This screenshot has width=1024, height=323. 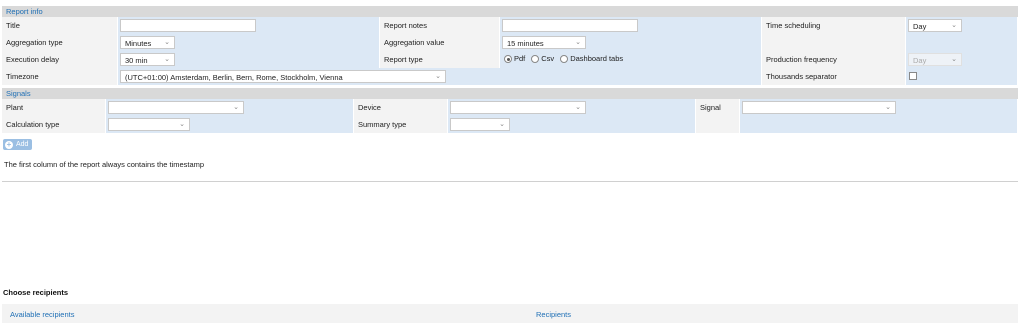 What do you see at coordinates (369, 107) in the screenshot?
I see `device-label: Device` at bounding box center [369, 107].